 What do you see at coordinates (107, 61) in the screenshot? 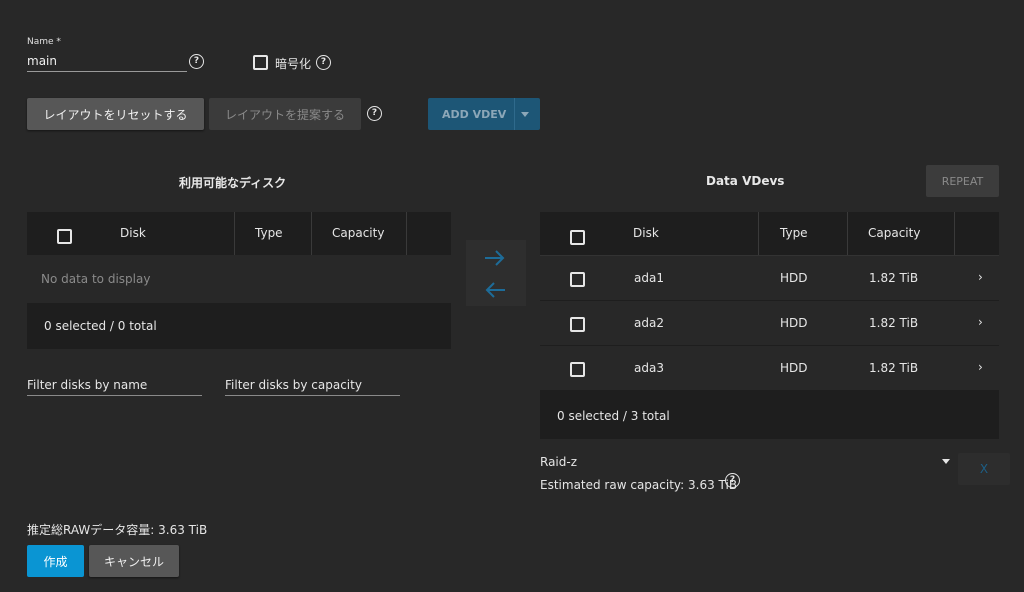
I see `name-input` at bounding box center [107, 61].